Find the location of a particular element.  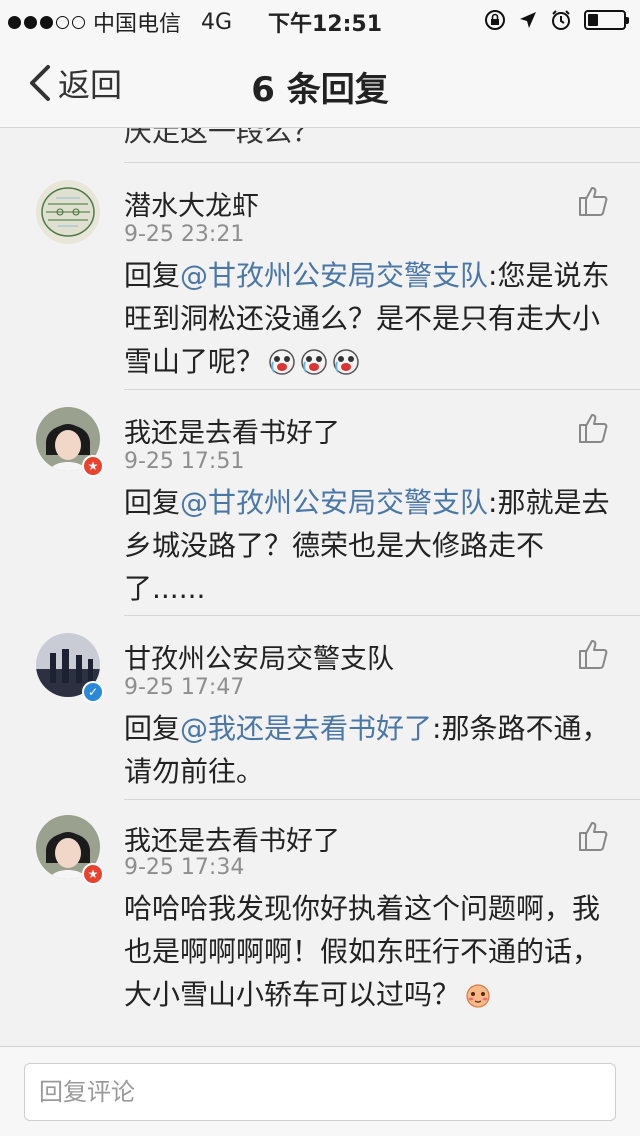

navigation-bar: 返回 6 条回复 is located at coordinates (320, 84).